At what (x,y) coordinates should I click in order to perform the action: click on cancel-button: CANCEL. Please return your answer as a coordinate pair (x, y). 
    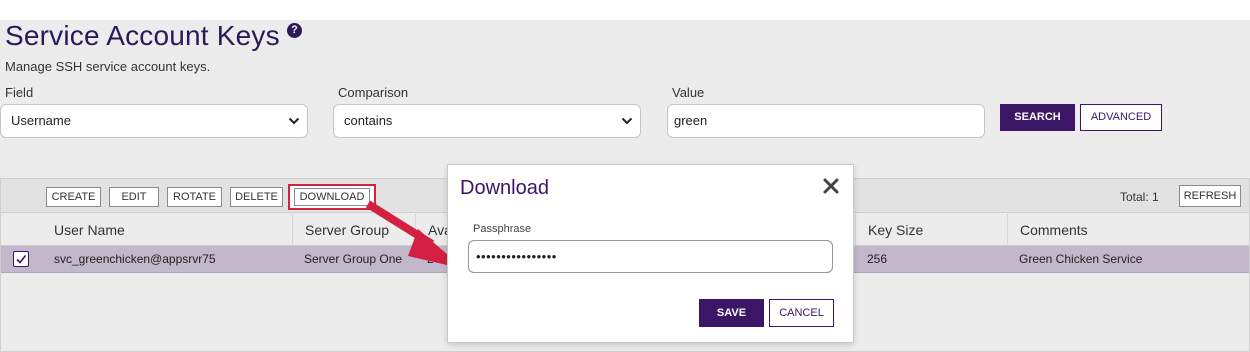
    Looking at the image, I should click on (801, 313).